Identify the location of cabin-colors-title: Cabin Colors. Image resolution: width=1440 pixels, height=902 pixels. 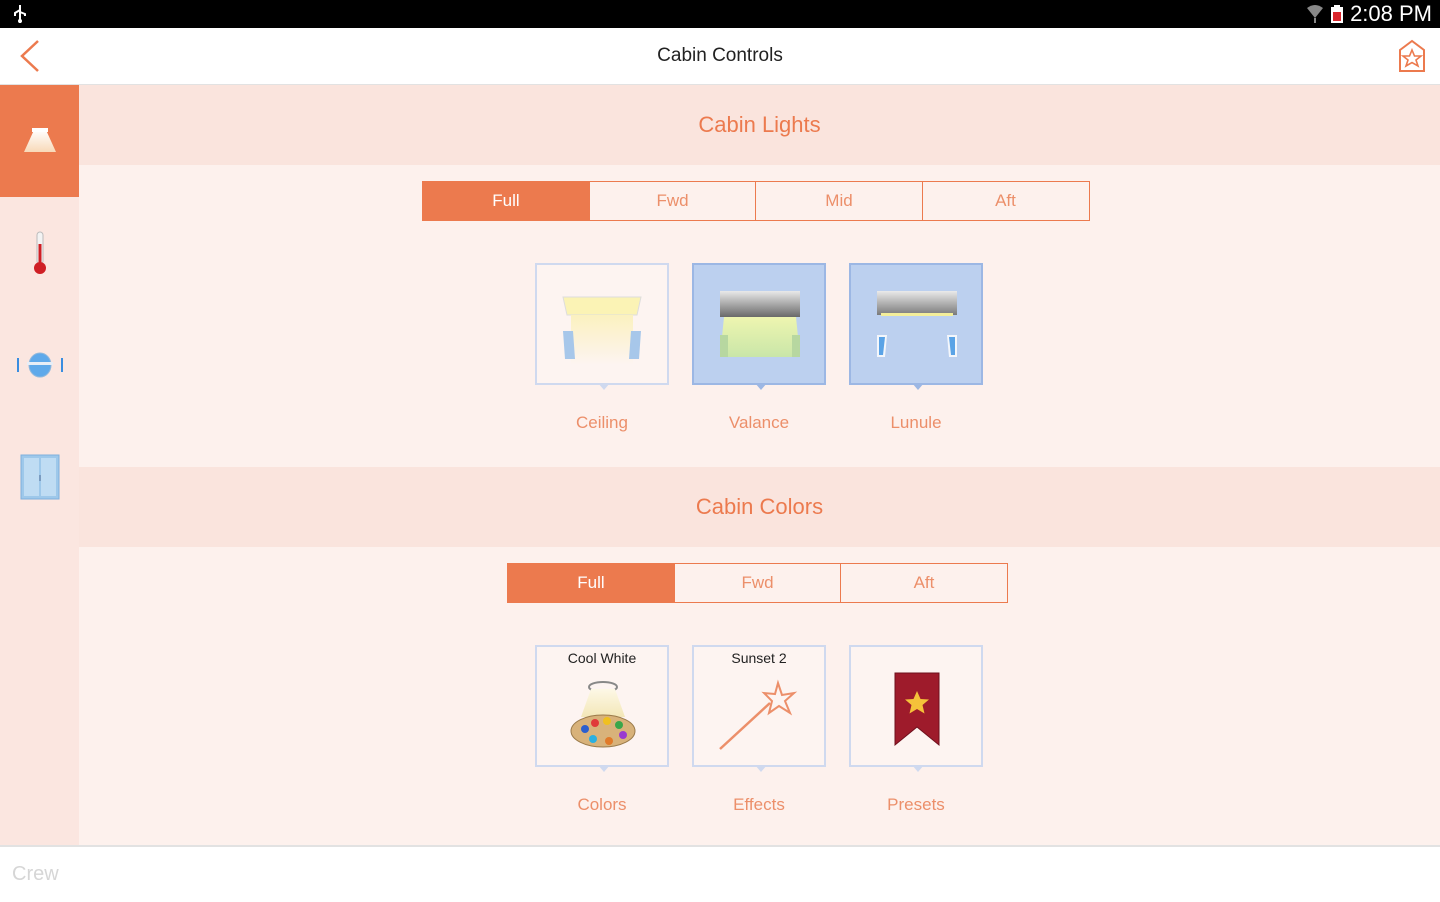
(759, 506).